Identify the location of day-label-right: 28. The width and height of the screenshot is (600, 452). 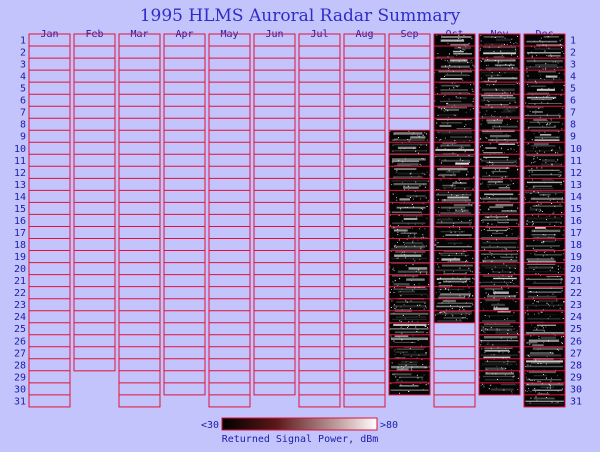
(576, 365).